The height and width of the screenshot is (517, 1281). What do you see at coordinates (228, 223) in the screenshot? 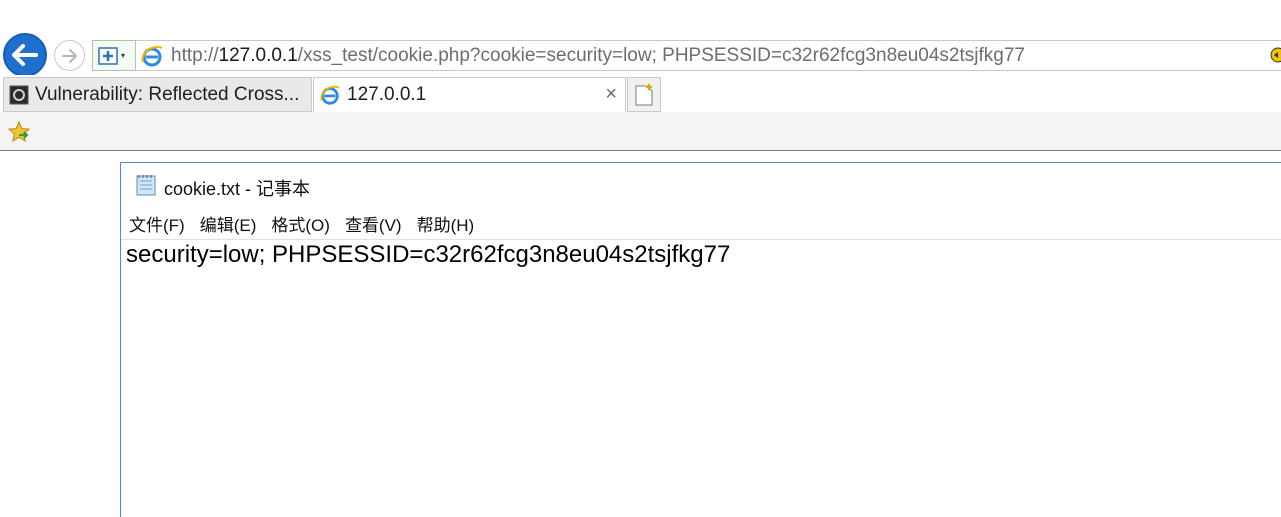
I see `menu-edit: 编辑(E)` at bounding box center [228, 223].